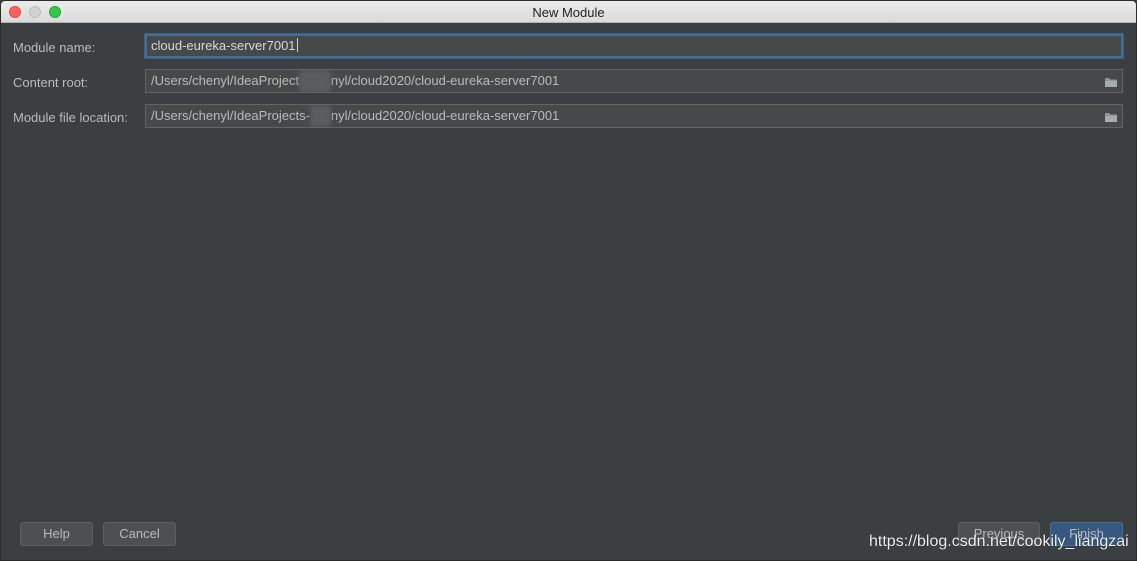 The height and width of the screenshot is (561, 1137). What do you see at coordinates (445, 115) in the screenshot?
I see `module-file-location-value-suffix: nyl/cloud2020/cloud-eureka-server7001` at bounding box center [445, 115].